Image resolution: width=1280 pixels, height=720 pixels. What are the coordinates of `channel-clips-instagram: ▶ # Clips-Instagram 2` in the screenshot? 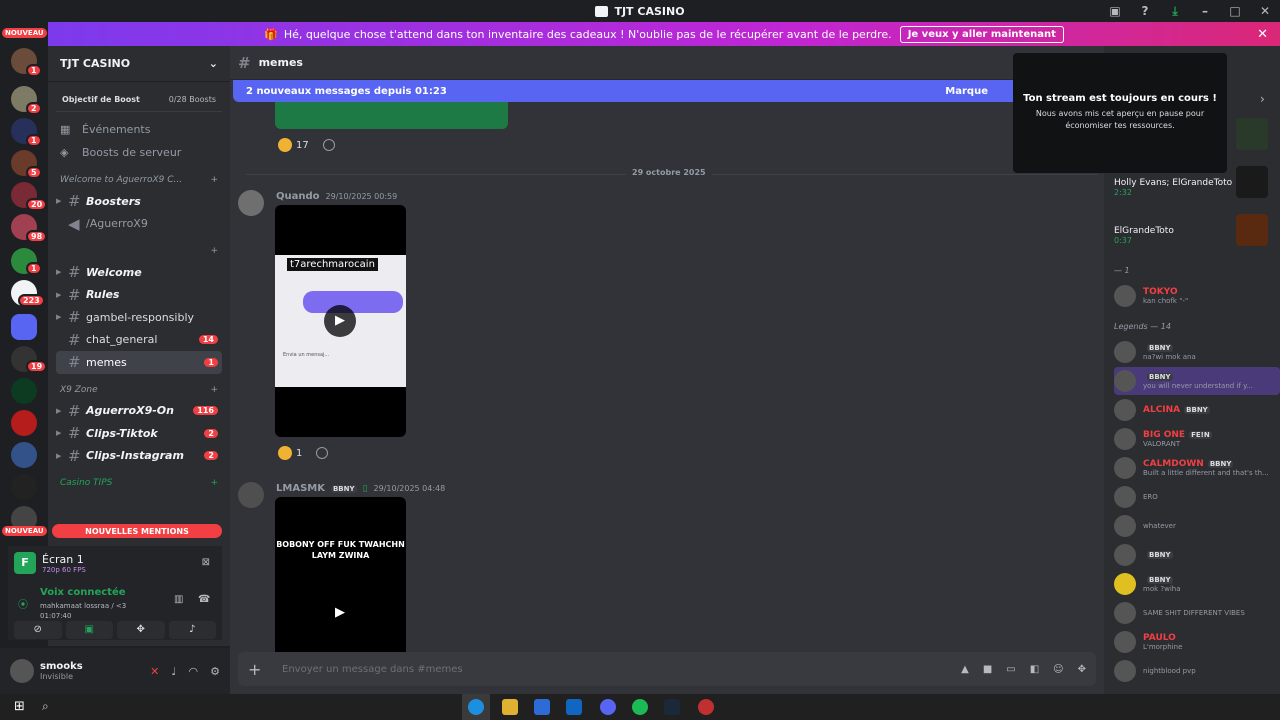 It's located at (139, 456).